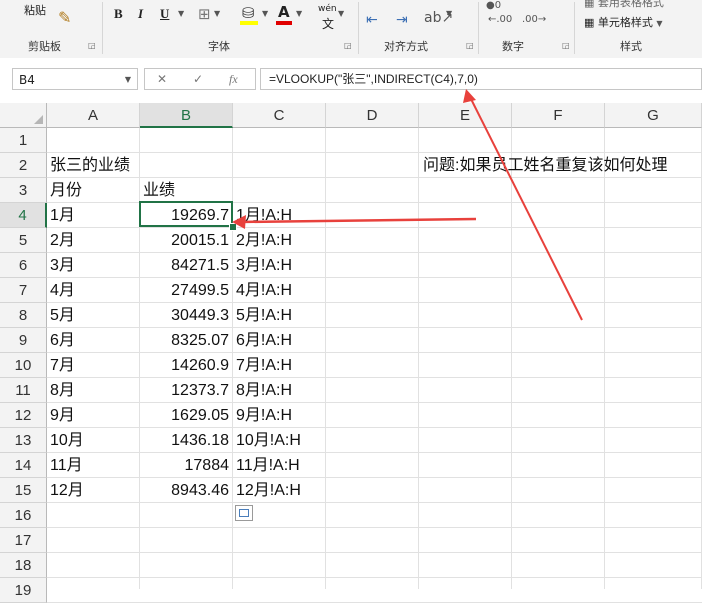  What do you see at coordinates (526, 208) in the screenshot?
I see `arrow-to-formula` at bounding box center [526, 208].